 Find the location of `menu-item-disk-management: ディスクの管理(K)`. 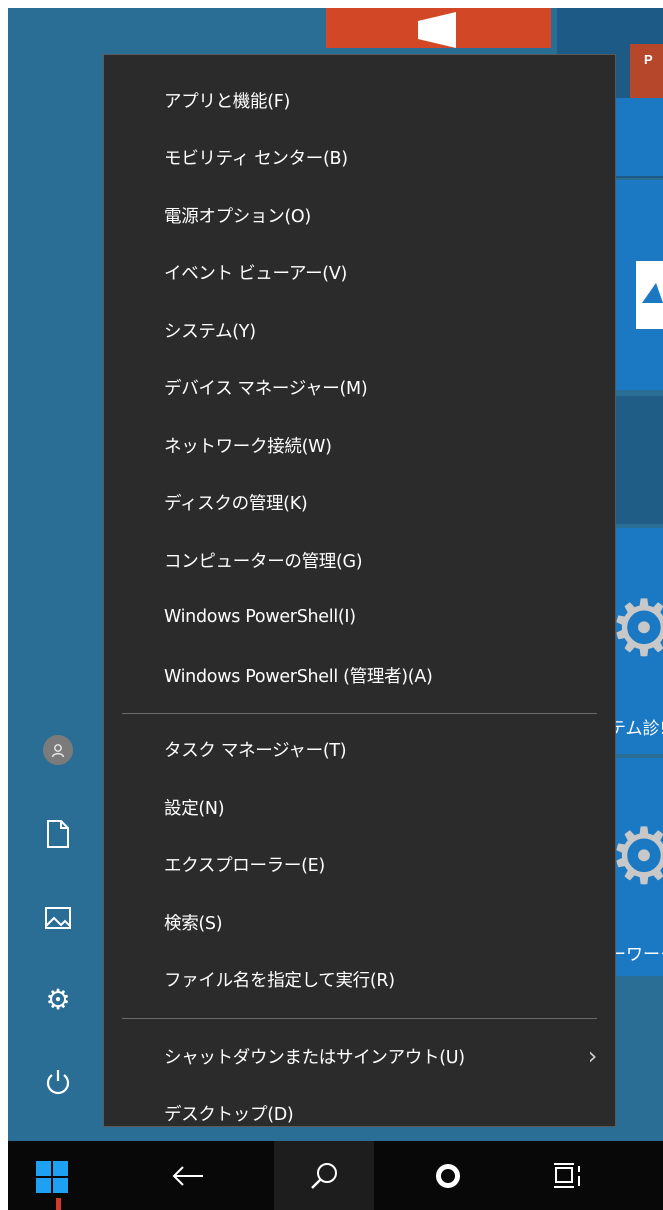

menu-item-disk-management: ディスクの管理(K) is located at coordinates (359, 502).